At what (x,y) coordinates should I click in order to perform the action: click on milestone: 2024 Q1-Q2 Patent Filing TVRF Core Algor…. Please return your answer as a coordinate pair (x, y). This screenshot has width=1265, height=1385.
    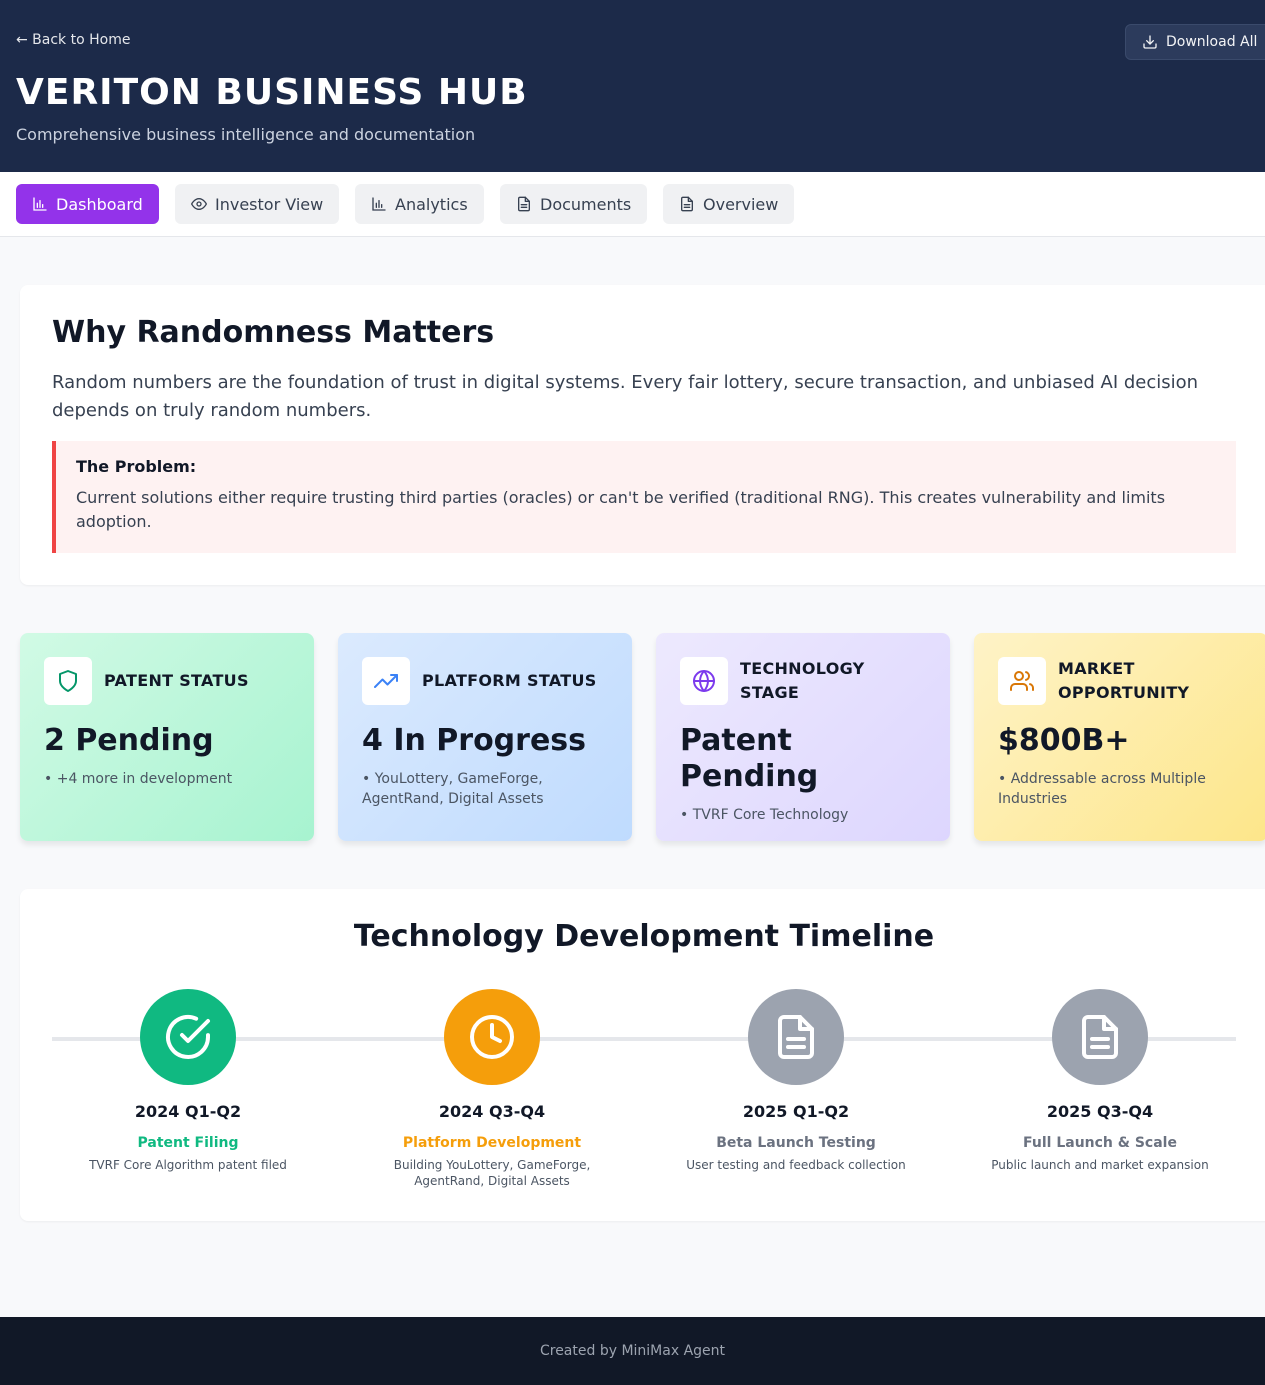
    Looking at the image, I should click on (188, 1081).